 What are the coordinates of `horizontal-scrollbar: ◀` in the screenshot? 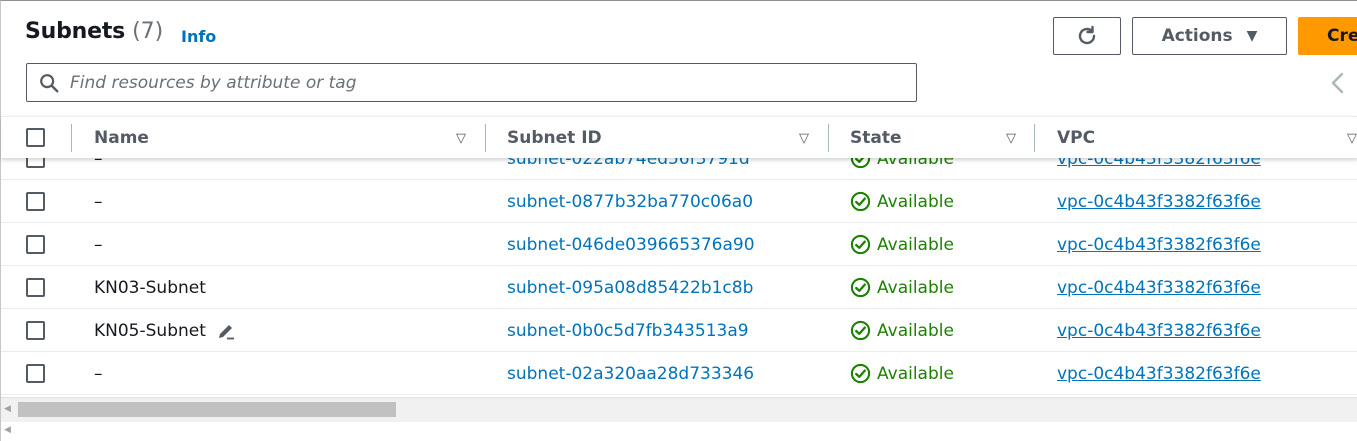 It's located at (679, 409).